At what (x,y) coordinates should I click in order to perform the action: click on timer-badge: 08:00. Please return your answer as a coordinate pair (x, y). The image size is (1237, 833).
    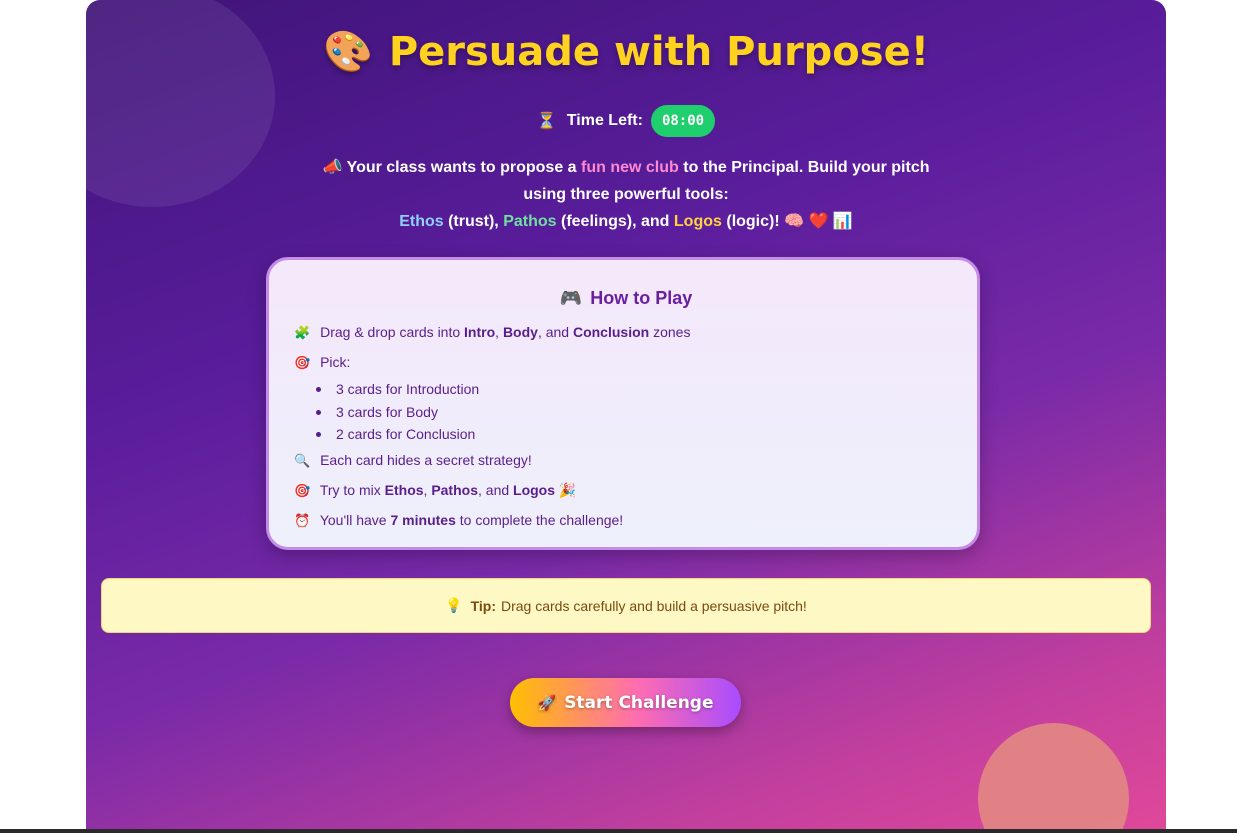
    Looking at the image, I should click on (683, 121).